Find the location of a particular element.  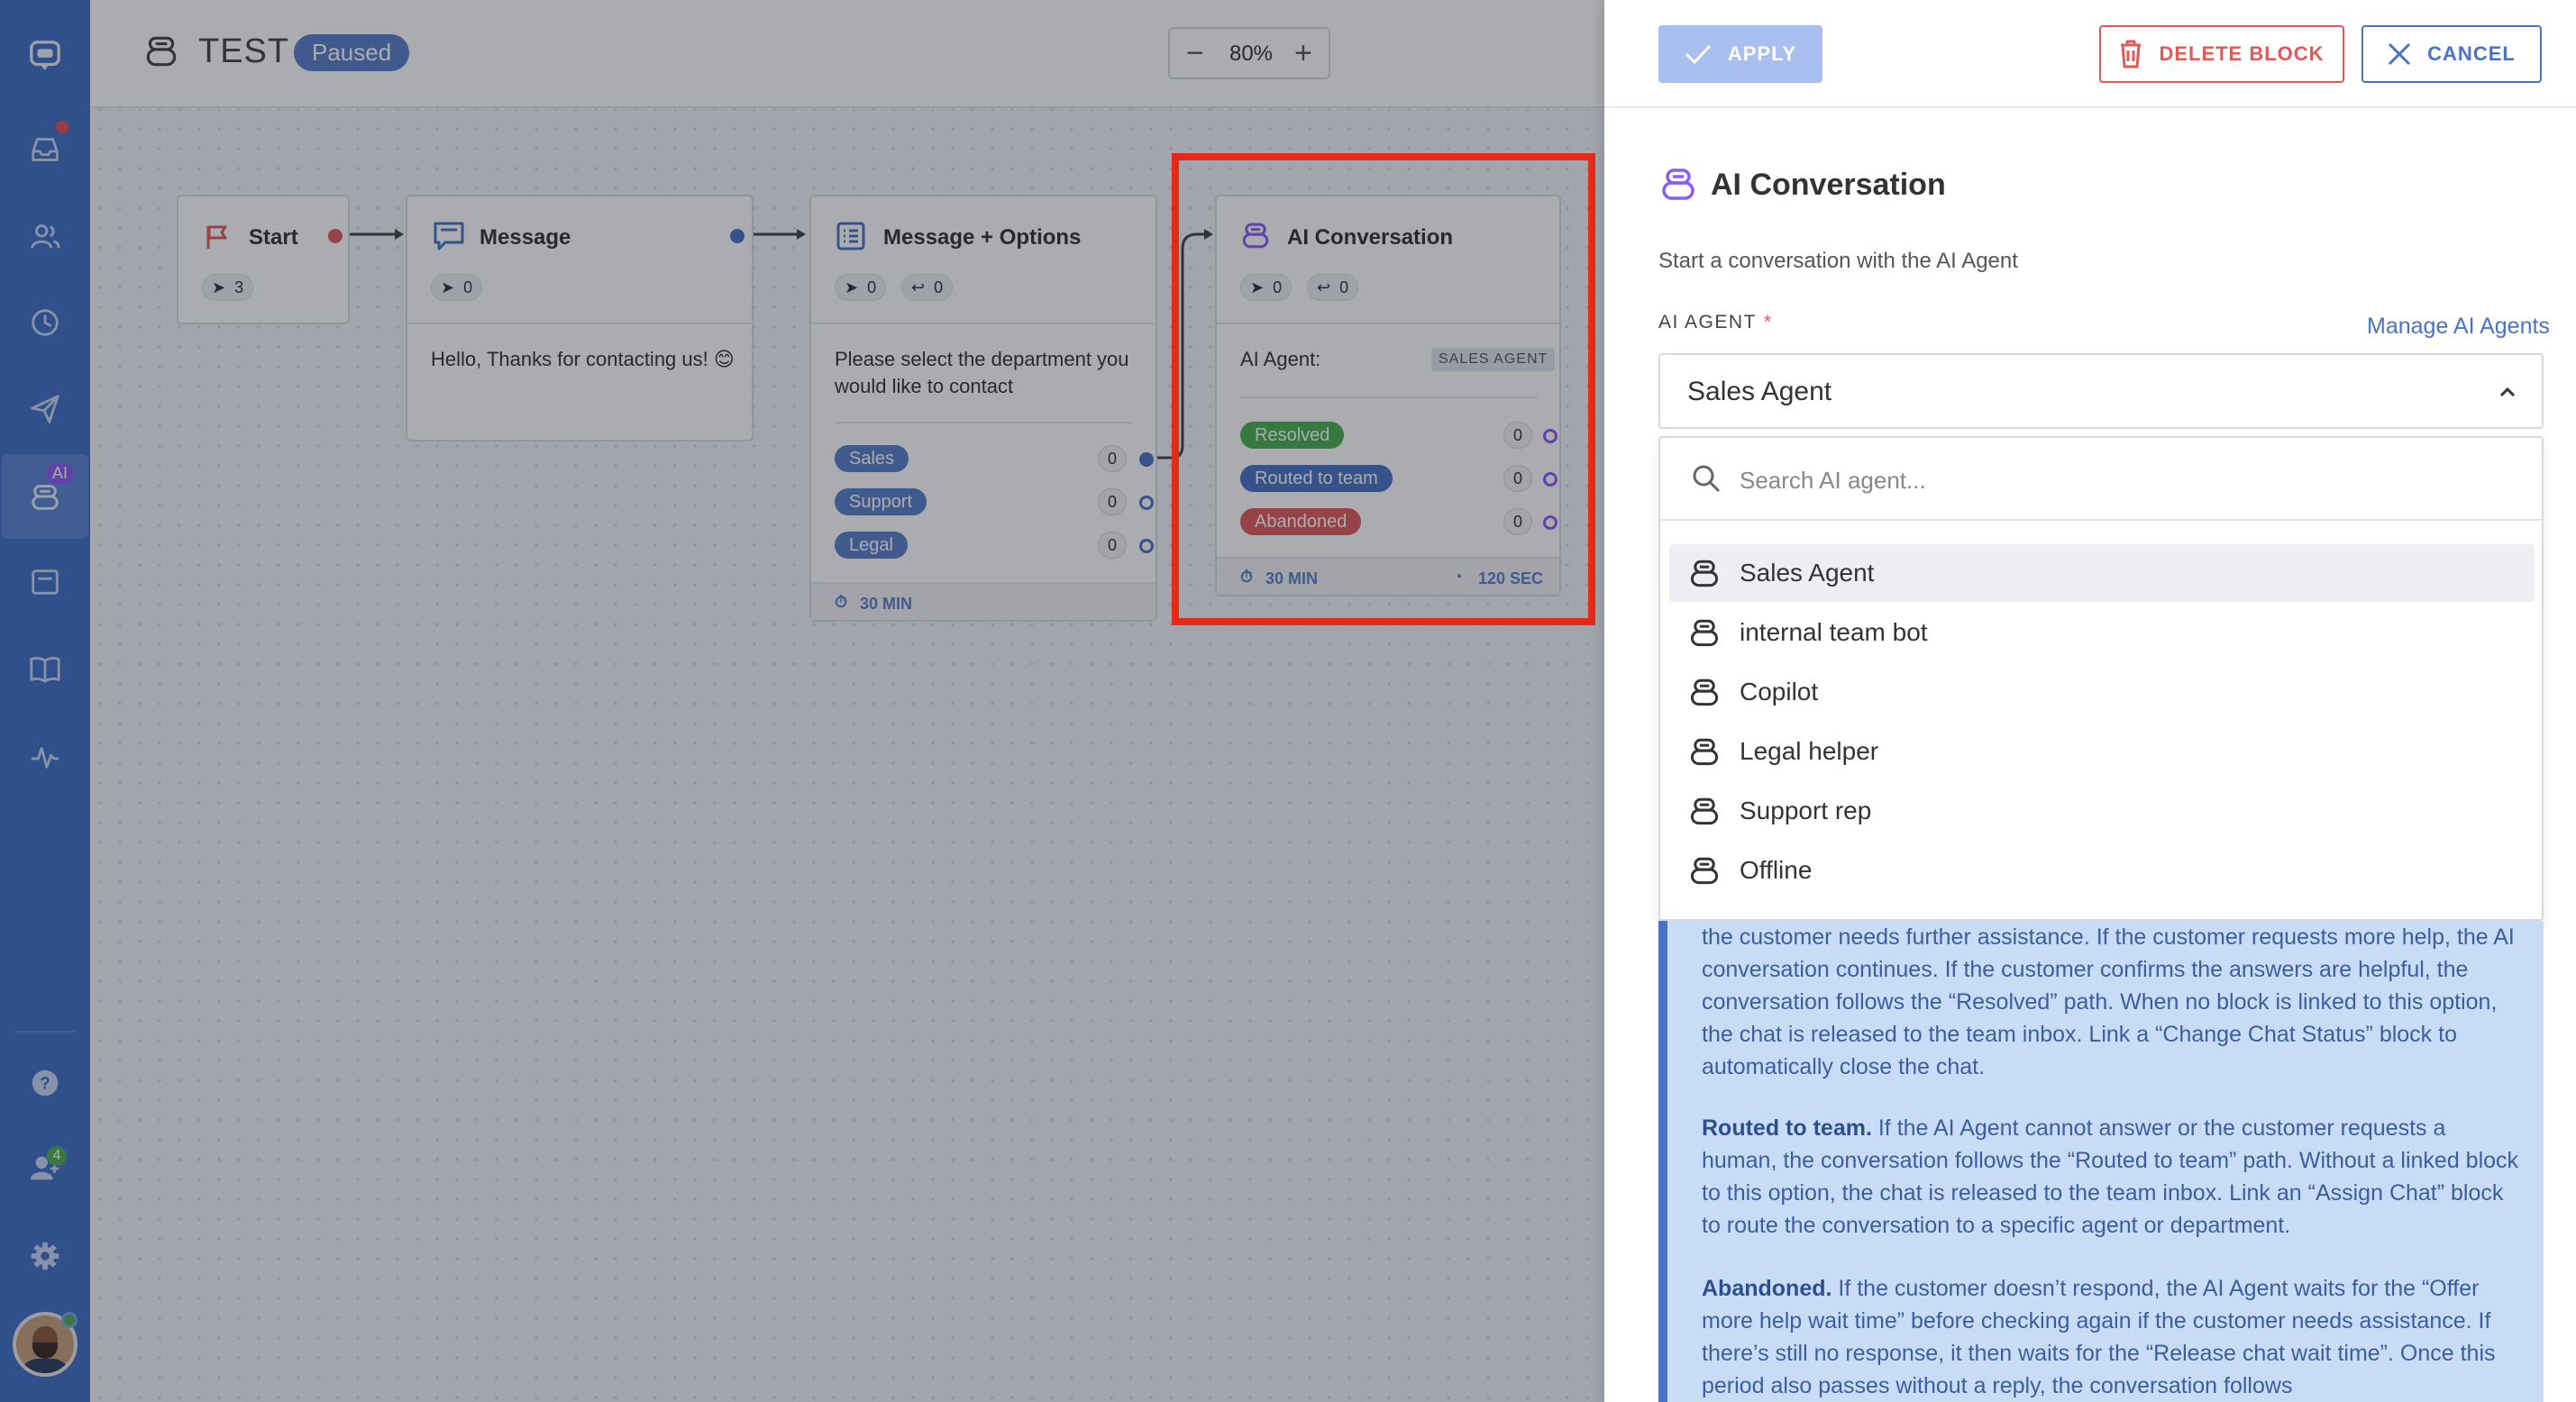

agent-option: Legal helper is located at coordinates (2102, 752).